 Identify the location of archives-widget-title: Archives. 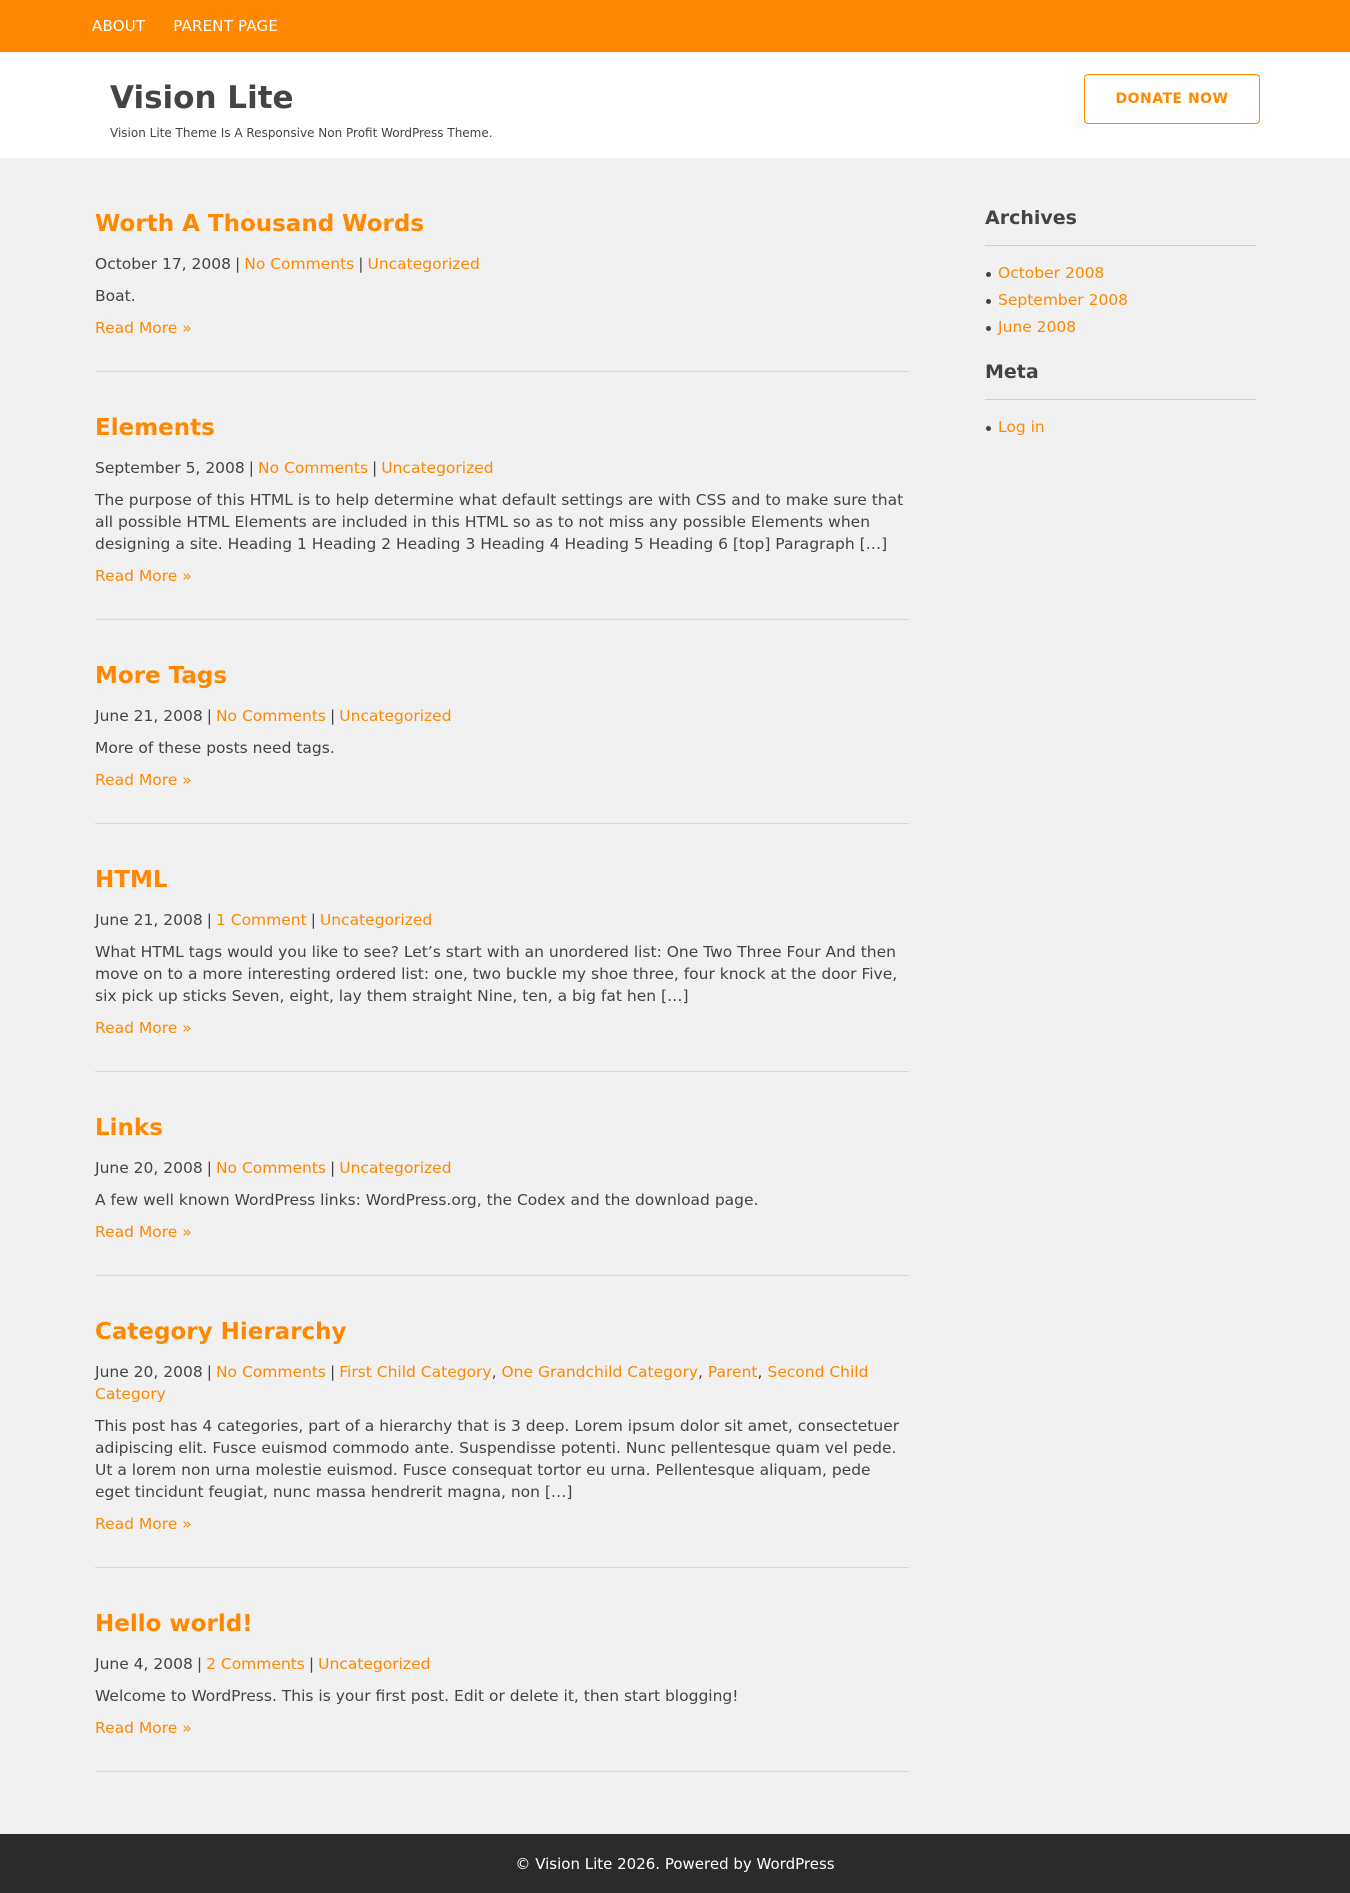
(1120, 226).